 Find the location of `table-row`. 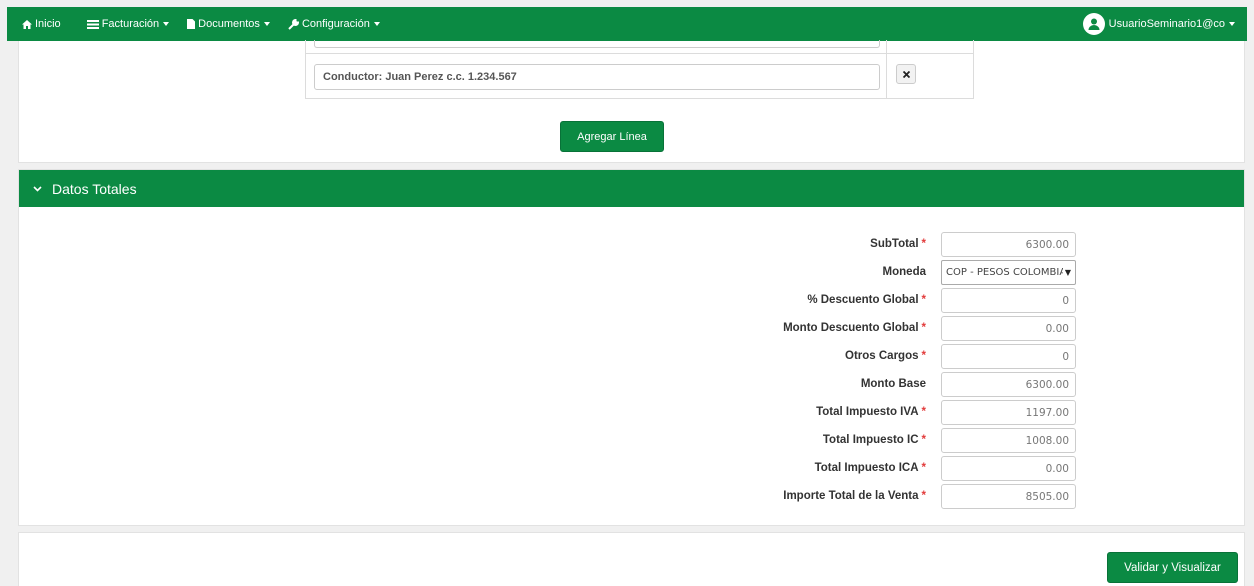

table-row is located at coordinates (639, 47).